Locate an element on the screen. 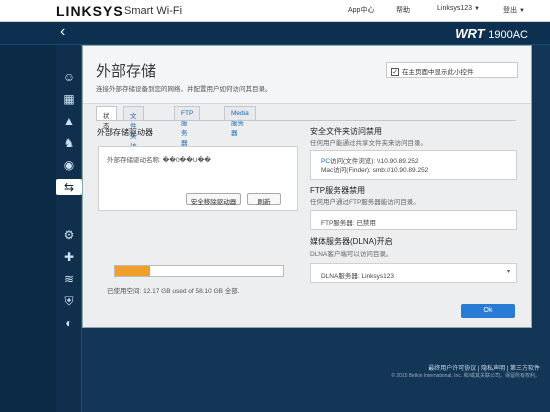 The width and height of the screenshot is (550, 412). connectivity-icon: ⚙ is located at coordinates (69, 235).